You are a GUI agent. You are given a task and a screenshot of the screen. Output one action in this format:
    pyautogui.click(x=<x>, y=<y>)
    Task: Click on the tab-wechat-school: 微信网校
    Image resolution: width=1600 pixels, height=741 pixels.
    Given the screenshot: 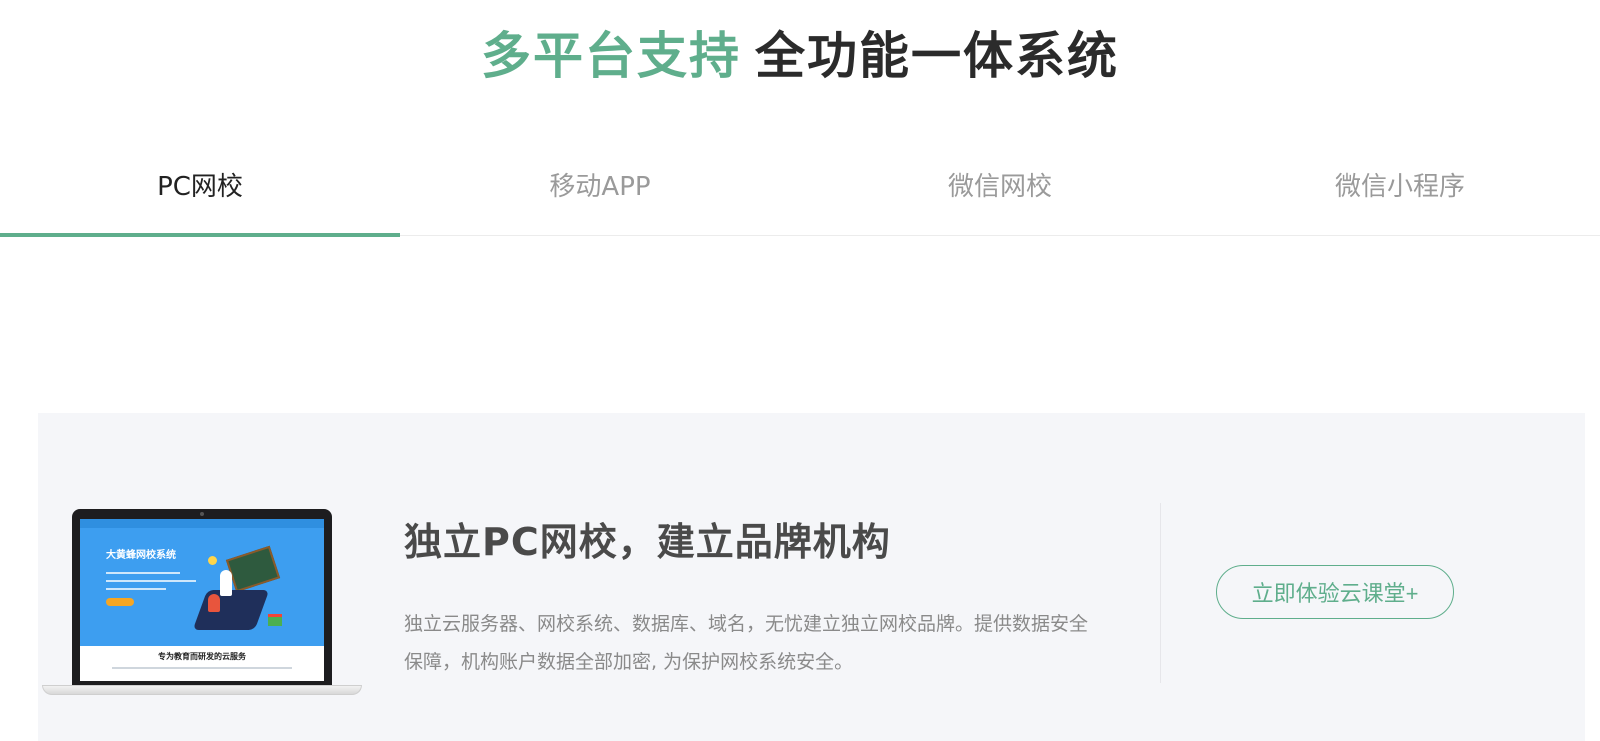 What is the action you would take?
    pyautogui.click(x=1000, y=193)
    